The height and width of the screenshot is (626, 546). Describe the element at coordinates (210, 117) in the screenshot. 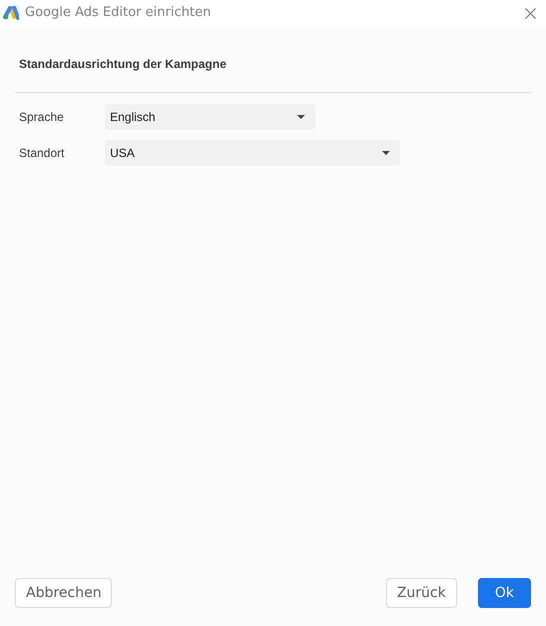

I see `dropdown: Englisch` at that location.